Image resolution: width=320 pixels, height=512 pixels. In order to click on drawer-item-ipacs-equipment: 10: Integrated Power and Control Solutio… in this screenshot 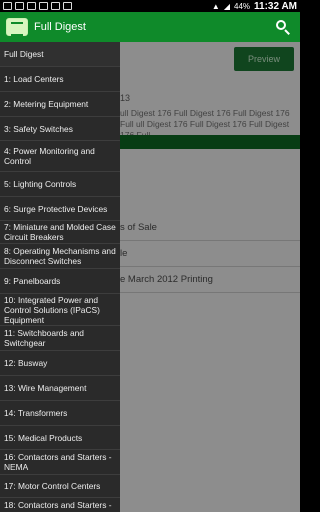, I will do `click(60, 310)`.